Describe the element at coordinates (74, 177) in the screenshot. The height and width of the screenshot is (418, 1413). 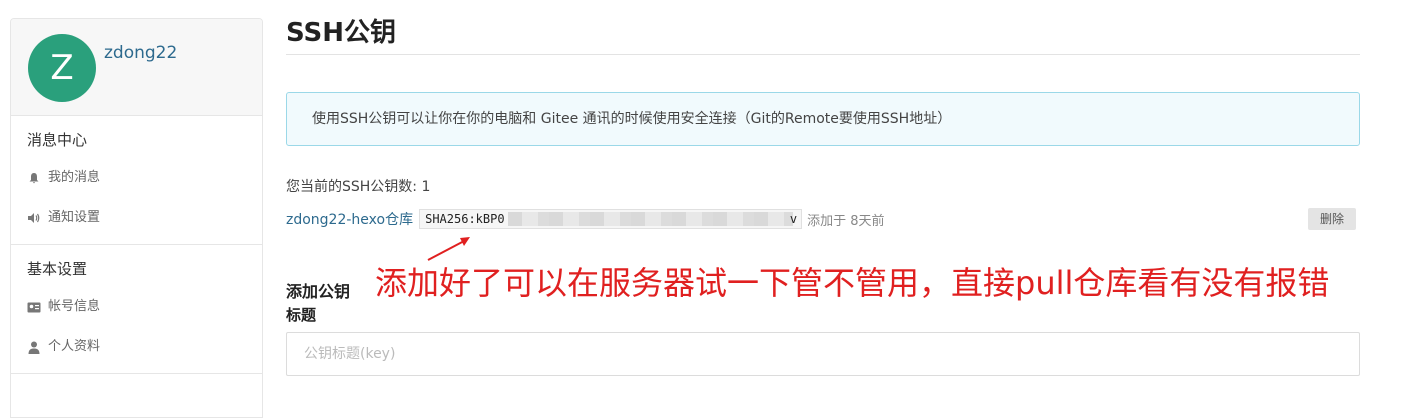
I see `sidebar-item-label: 我的消息` at that location.